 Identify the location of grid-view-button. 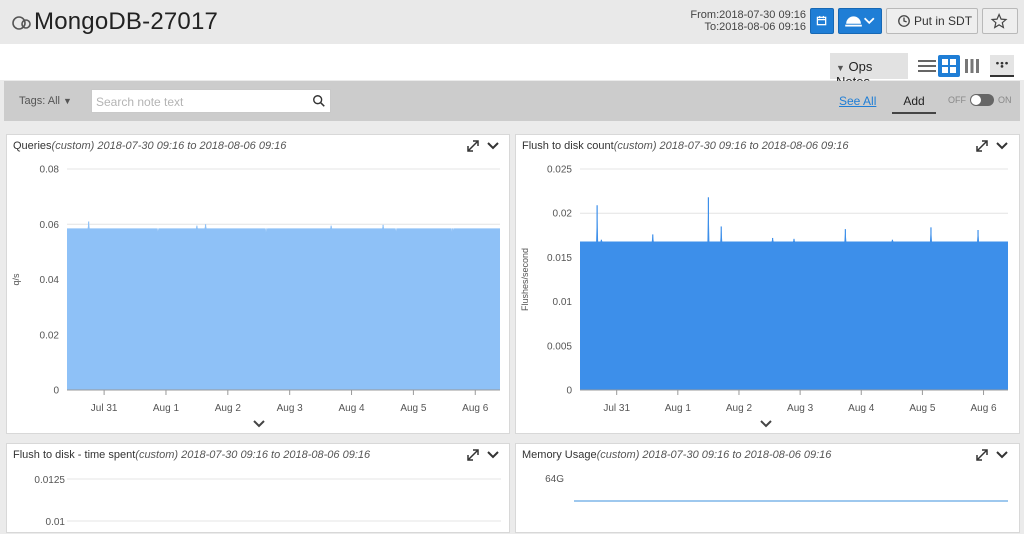
(949, 66).